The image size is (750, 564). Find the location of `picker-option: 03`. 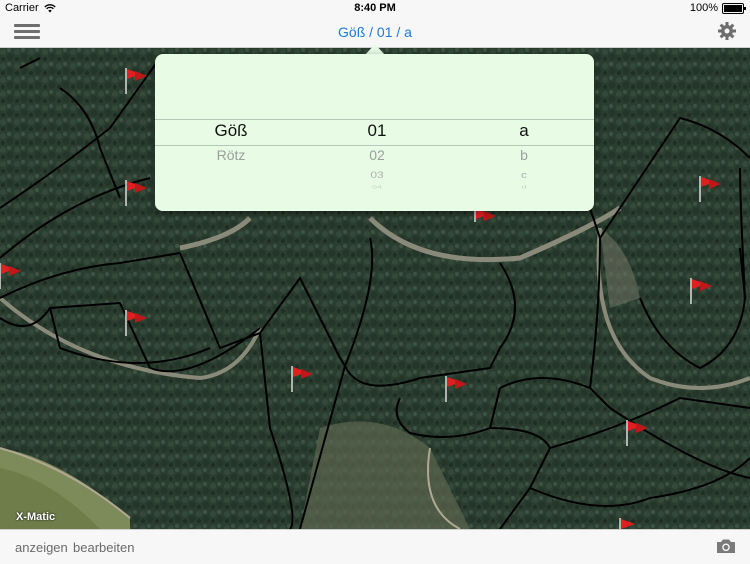

picker-option: 03 is located at coordinates (377, 174).